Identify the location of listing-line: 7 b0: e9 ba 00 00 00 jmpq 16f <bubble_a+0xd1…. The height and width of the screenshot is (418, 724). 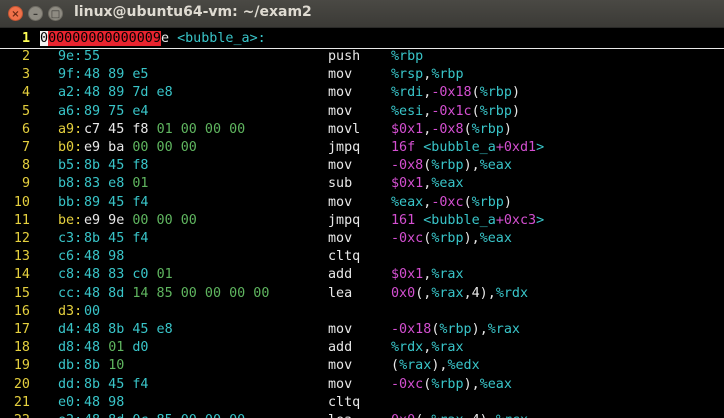
(362, 148).